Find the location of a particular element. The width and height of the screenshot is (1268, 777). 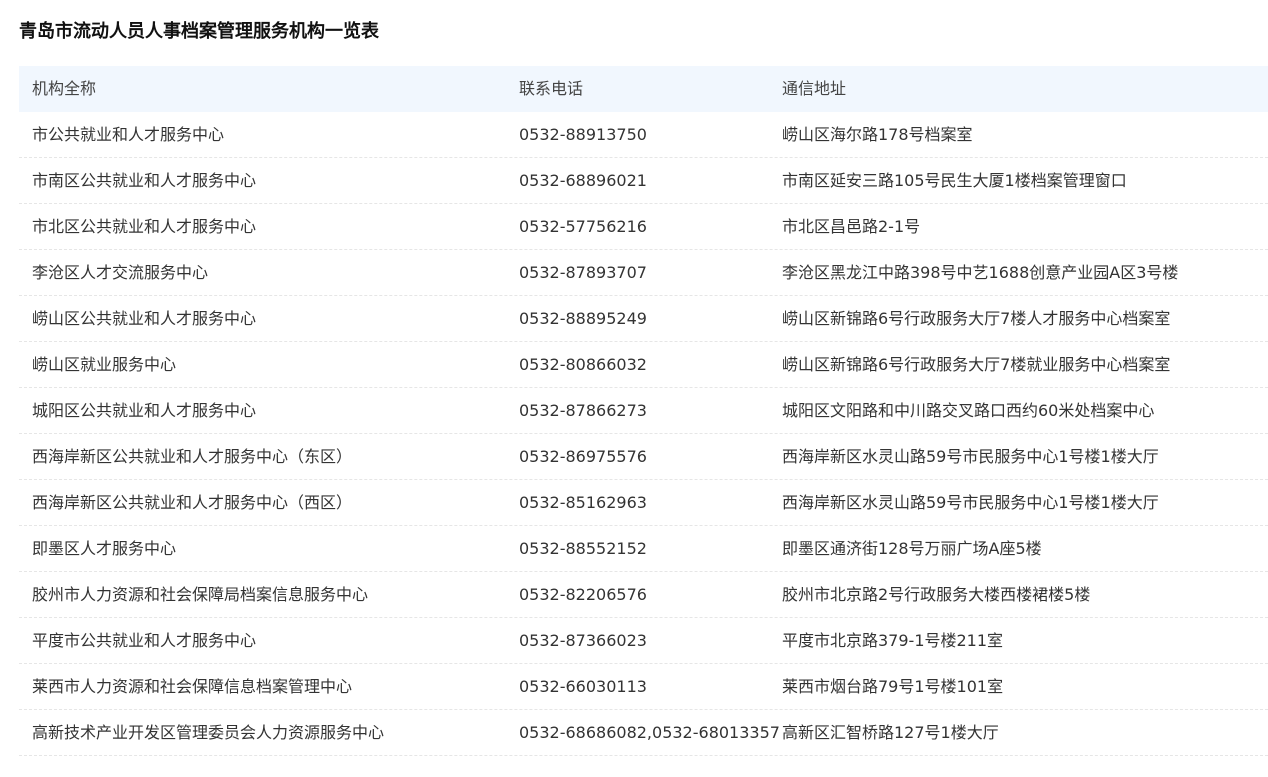

agency-name: 崂山区就业服务中心 is located at coordinates (104, 364).